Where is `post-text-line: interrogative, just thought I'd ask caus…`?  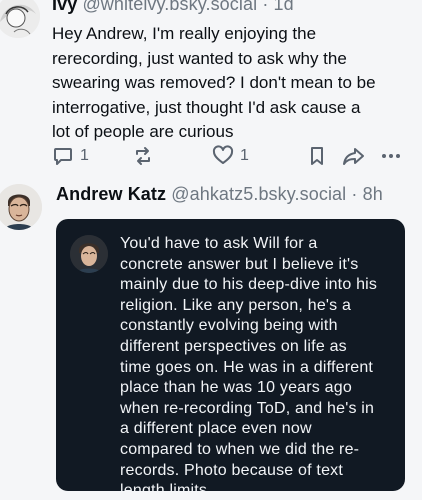 post-text-line: interrogative, just thought I'd ask caus… is located at coordinates (206, 107).